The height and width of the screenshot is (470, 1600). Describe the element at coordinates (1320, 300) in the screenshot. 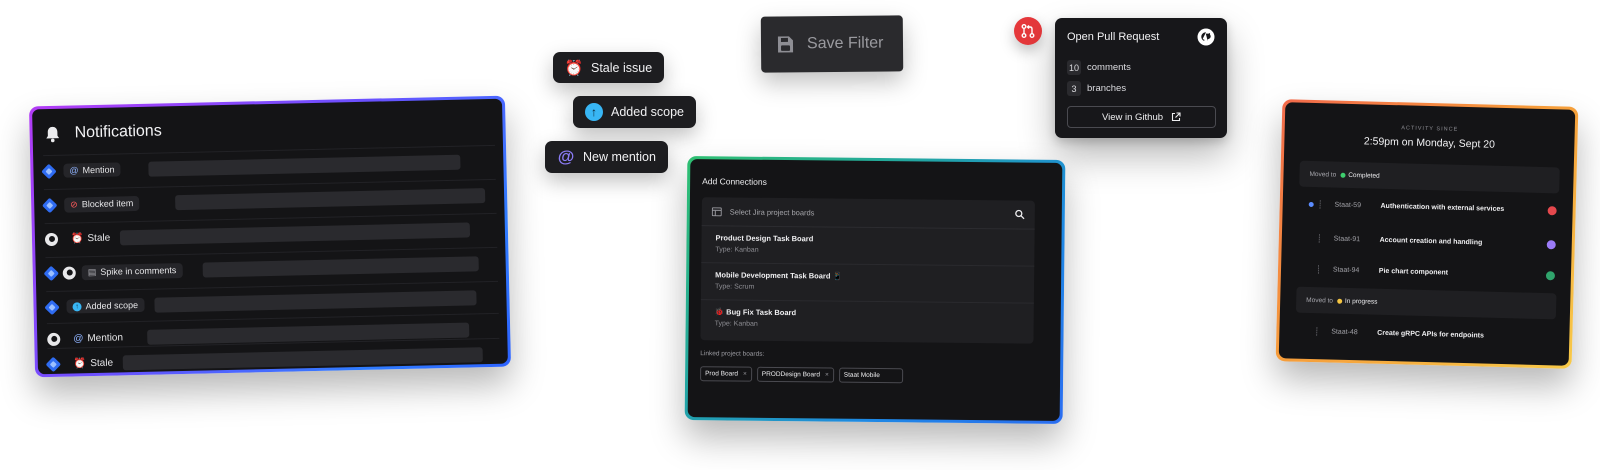

I see `moved-to-label: Moved to` at that location.